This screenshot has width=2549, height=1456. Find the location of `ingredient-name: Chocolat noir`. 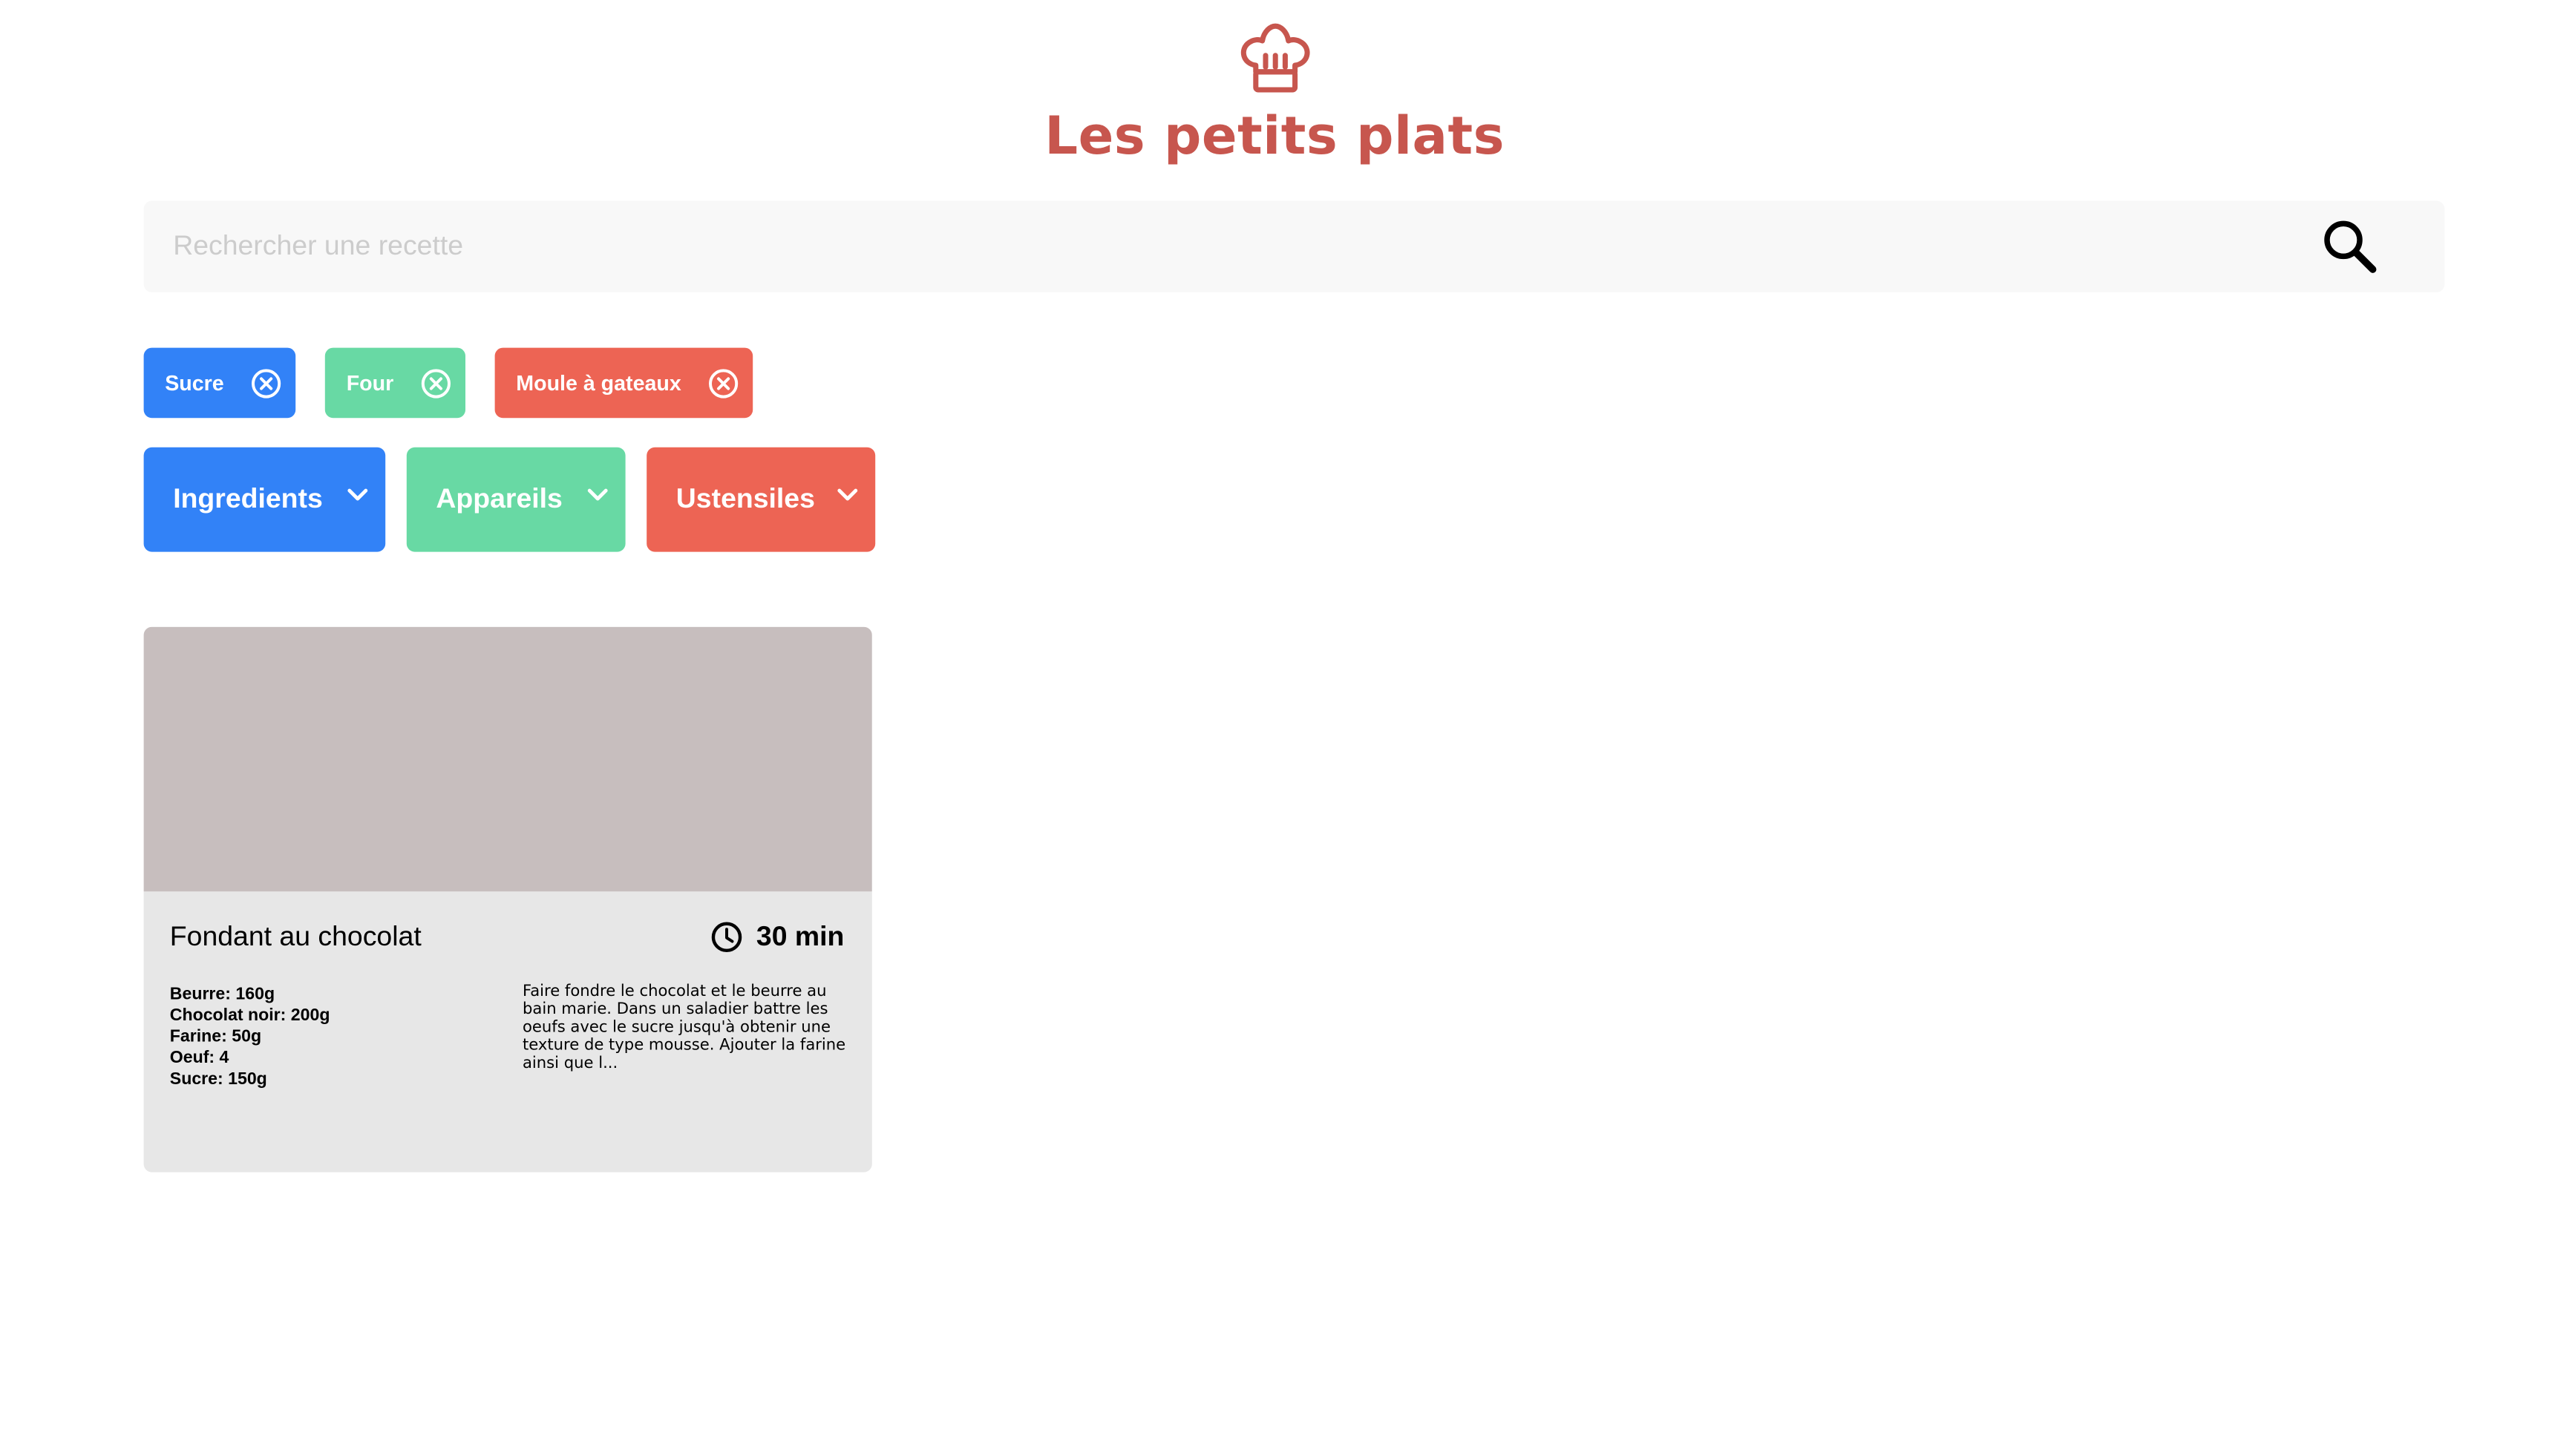

ingredient-name: Chocolat noir is located at coordinates (225, 1016).